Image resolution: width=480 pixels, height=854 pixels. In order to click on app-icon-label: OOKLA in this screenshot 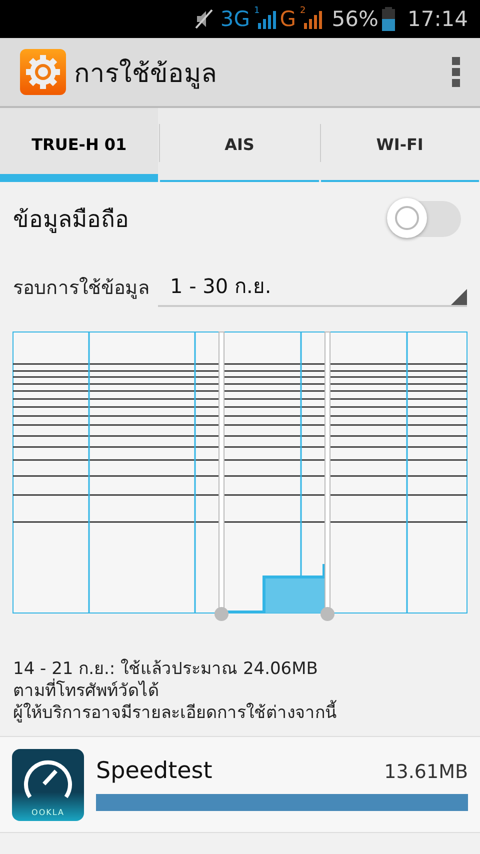, I will do `click(48, 812)`.